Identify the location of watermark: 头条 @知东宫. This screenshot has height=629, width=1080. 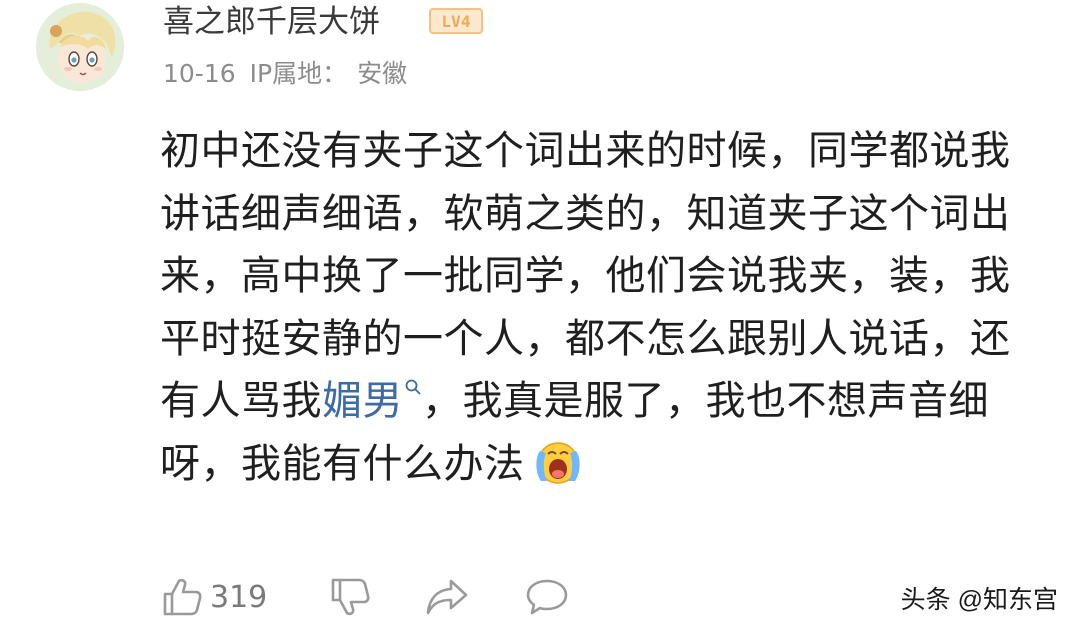
(979, 600).